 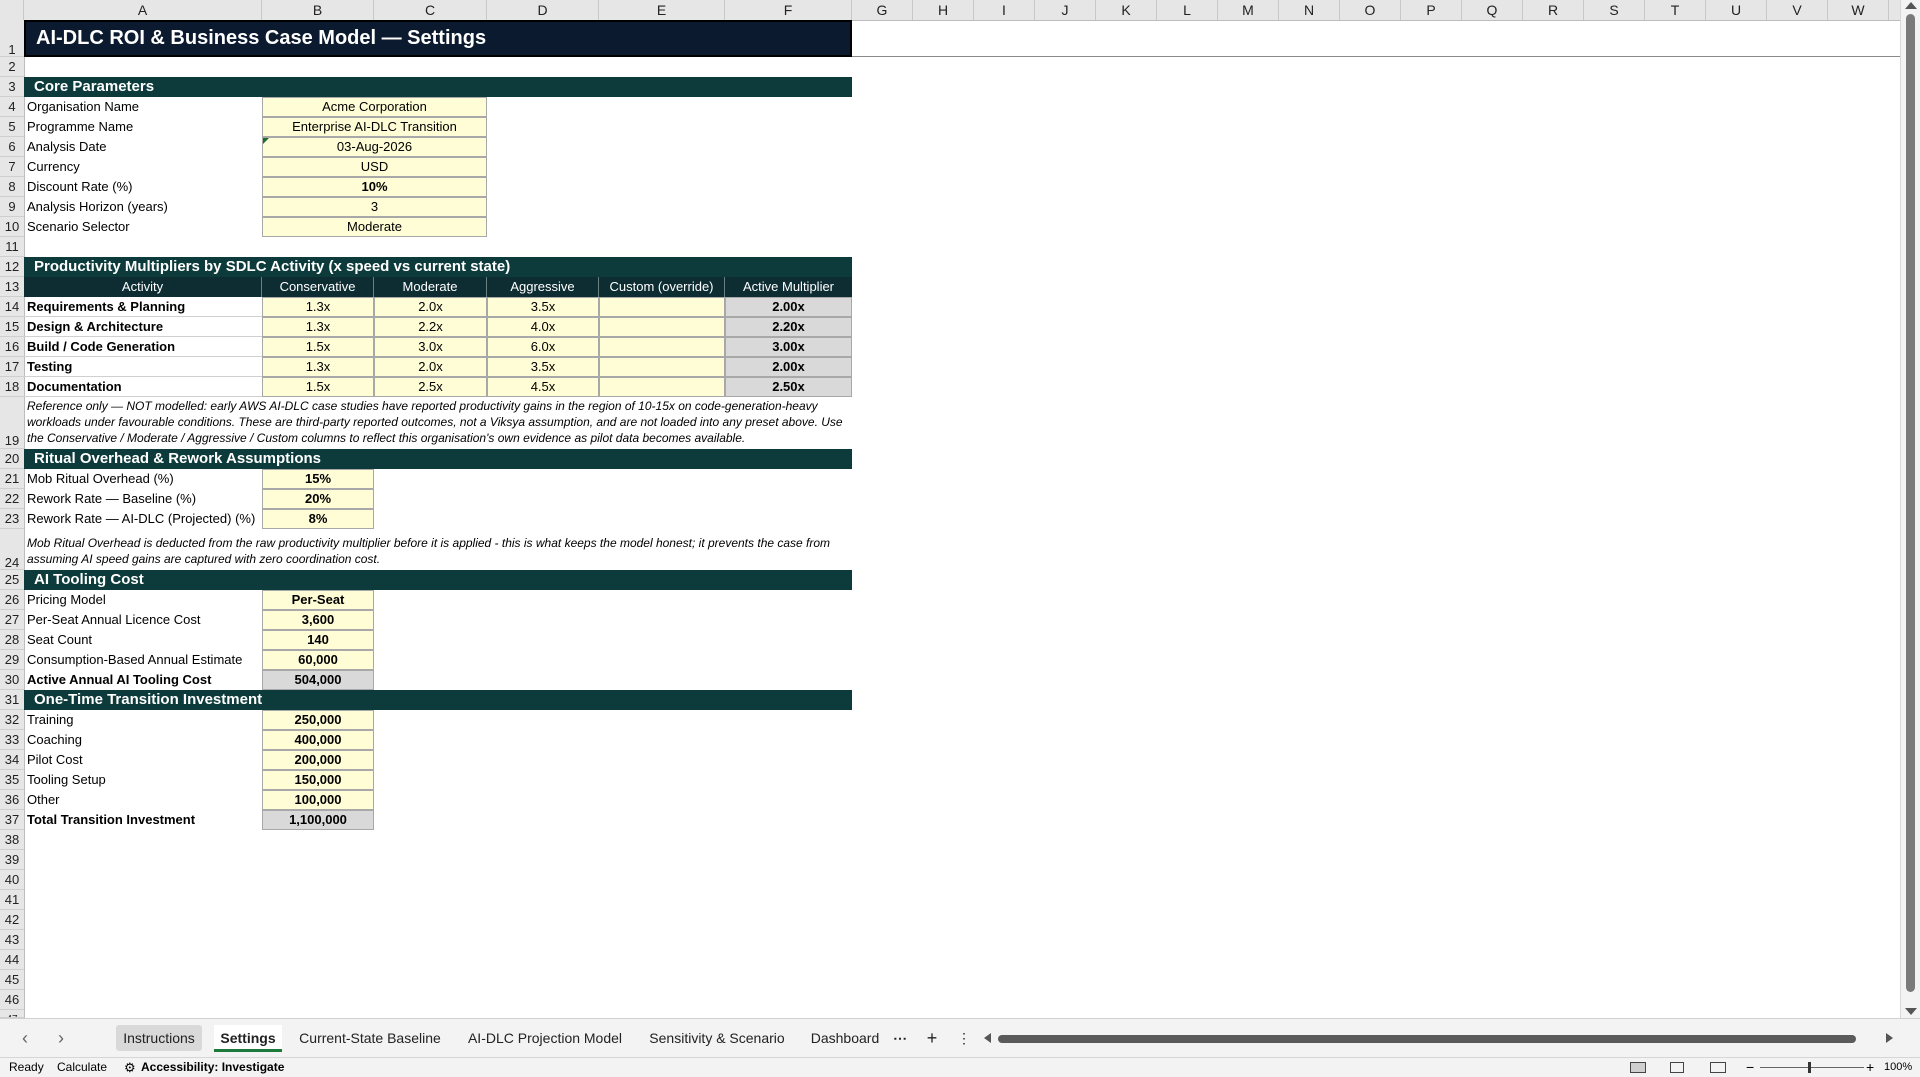 I want to click on row-header: 8, so click(x=12, y=187).